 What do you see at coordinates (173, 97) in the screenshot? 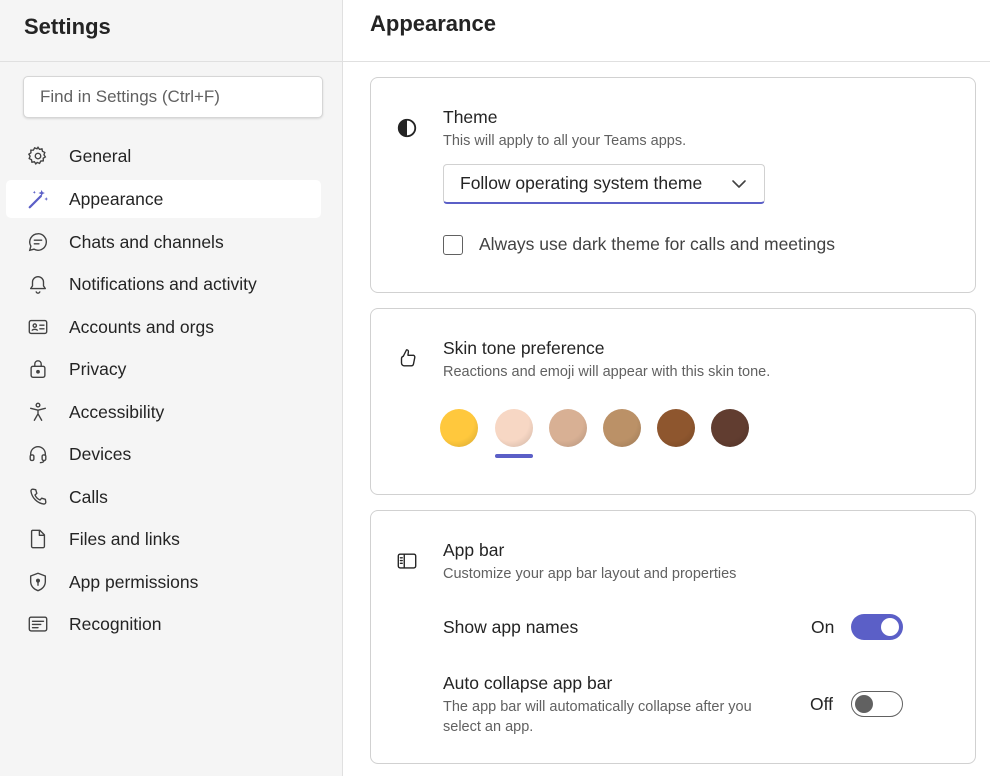
I see `search-input` at bounding box center [173, 97].